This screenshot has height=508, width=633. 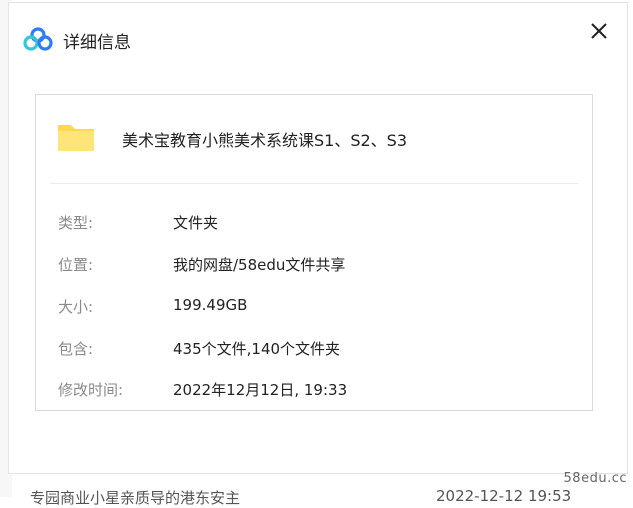 What do you see at coordinates (260, 390) in the screenshot?
I see `row-value: 2022年12月12日, 19:33` at bounding box center [260, 390].